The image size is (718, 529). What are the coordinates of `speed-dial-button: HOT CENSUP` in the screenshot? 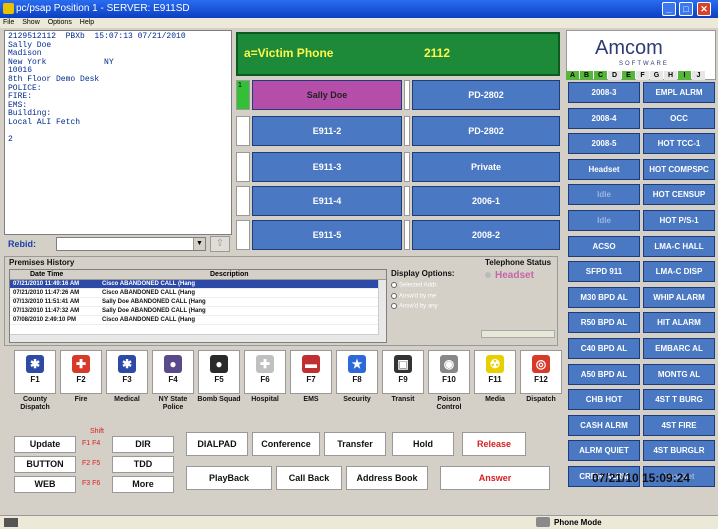 It's located at (679, 194).